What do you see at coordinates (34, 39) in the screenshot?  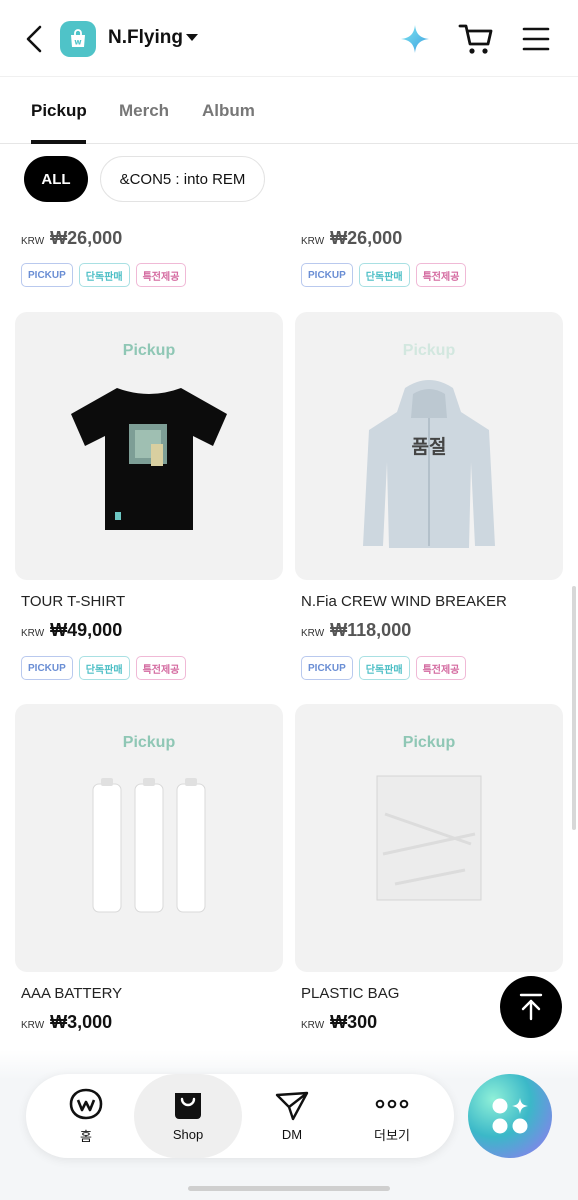 I see `back-arrow-icon` at bounding box center [34, 39].